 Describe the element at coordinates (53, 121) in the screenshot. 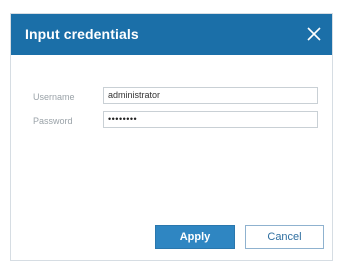

I see `password-label: Password` at that location.